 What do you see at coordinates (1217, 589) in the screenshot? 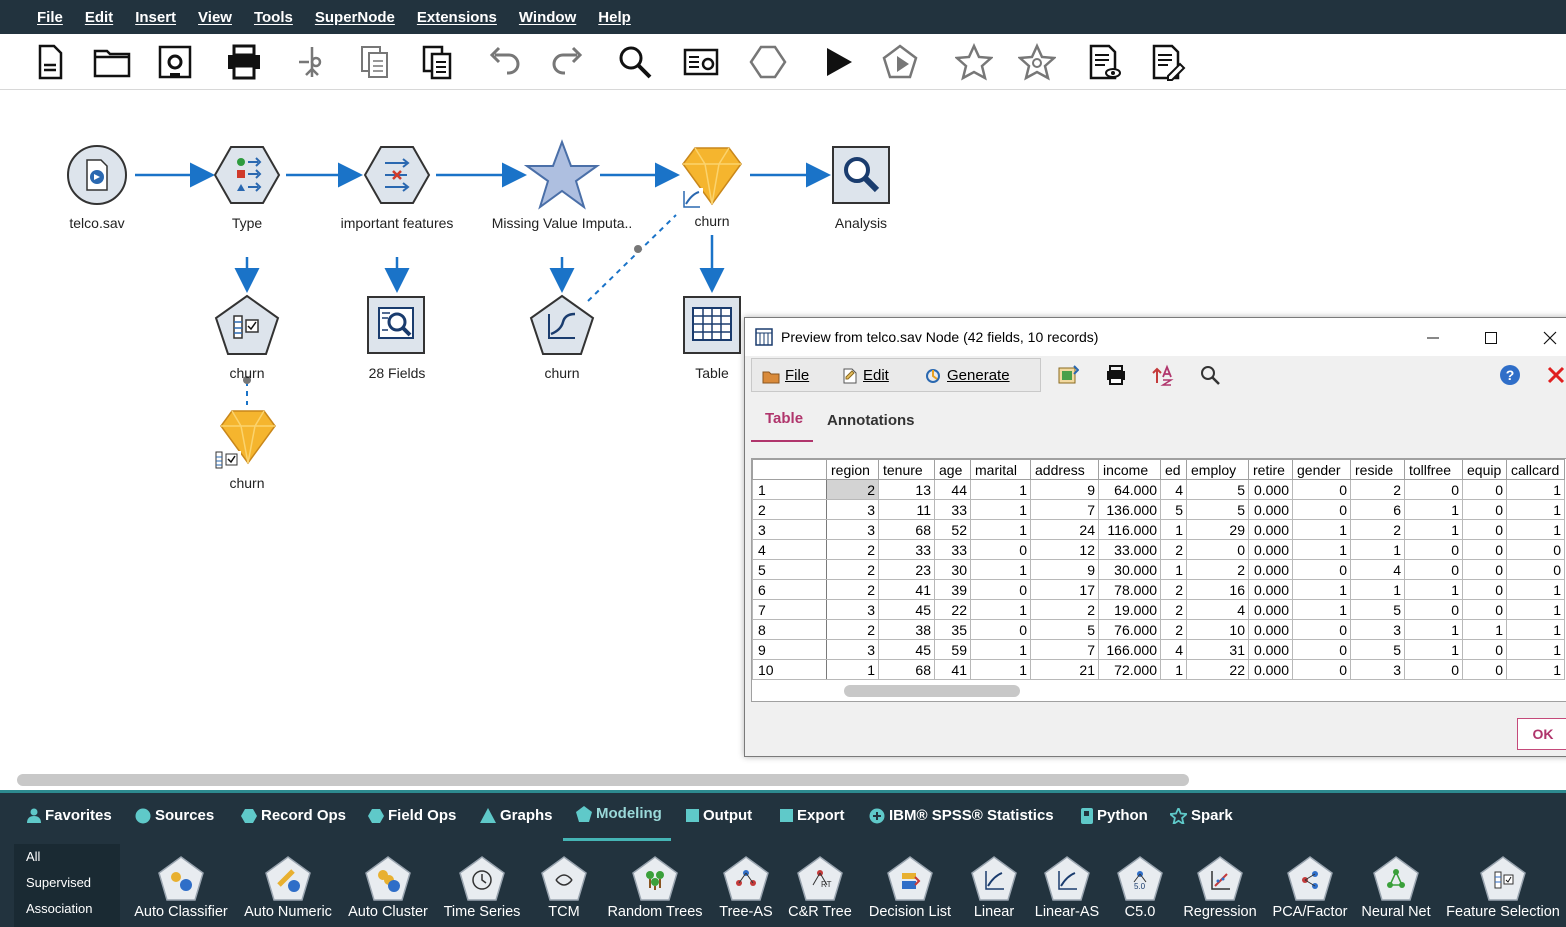
I see `table-cell: 16` at bounding box center [1217, 589].